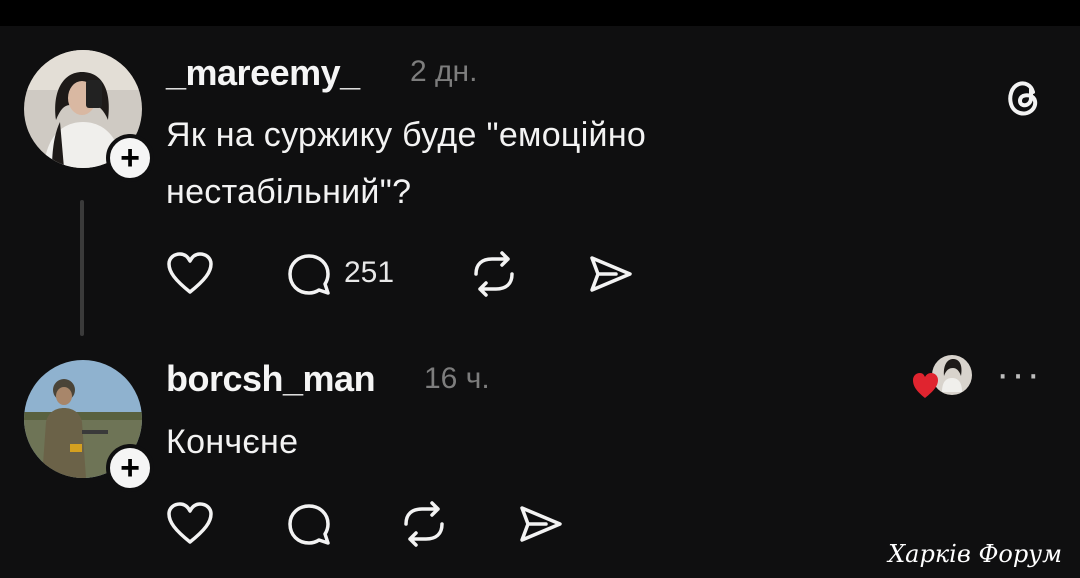  Describe the element at coordinates (309, 524) in the screenshot. I see `comment-bubble-icon-reply` at that location.